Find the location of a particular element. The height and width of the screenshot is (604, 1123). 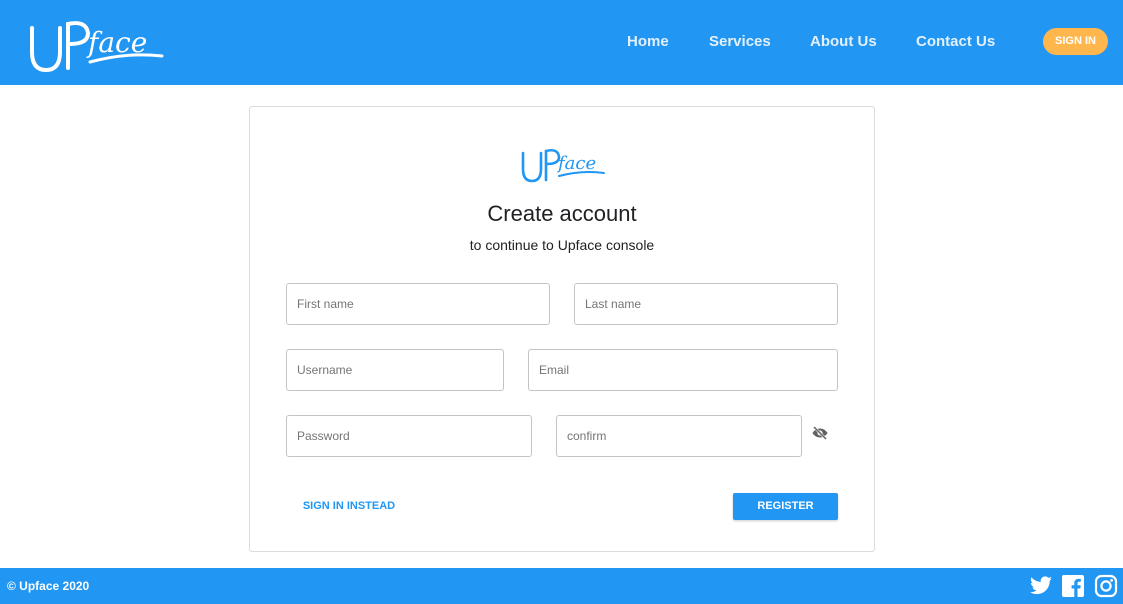

eye-off-icon is located at coordinates (820, 433).